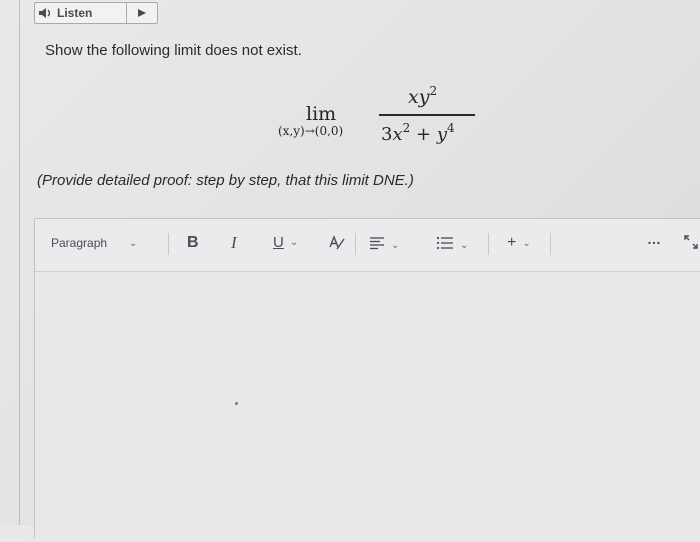 This screenshot has width=700, height=542. What do you see at coordinates (387, 134) in the screenshot?
I see `denominator-coeff: 3` at bounding box center [387, 134].